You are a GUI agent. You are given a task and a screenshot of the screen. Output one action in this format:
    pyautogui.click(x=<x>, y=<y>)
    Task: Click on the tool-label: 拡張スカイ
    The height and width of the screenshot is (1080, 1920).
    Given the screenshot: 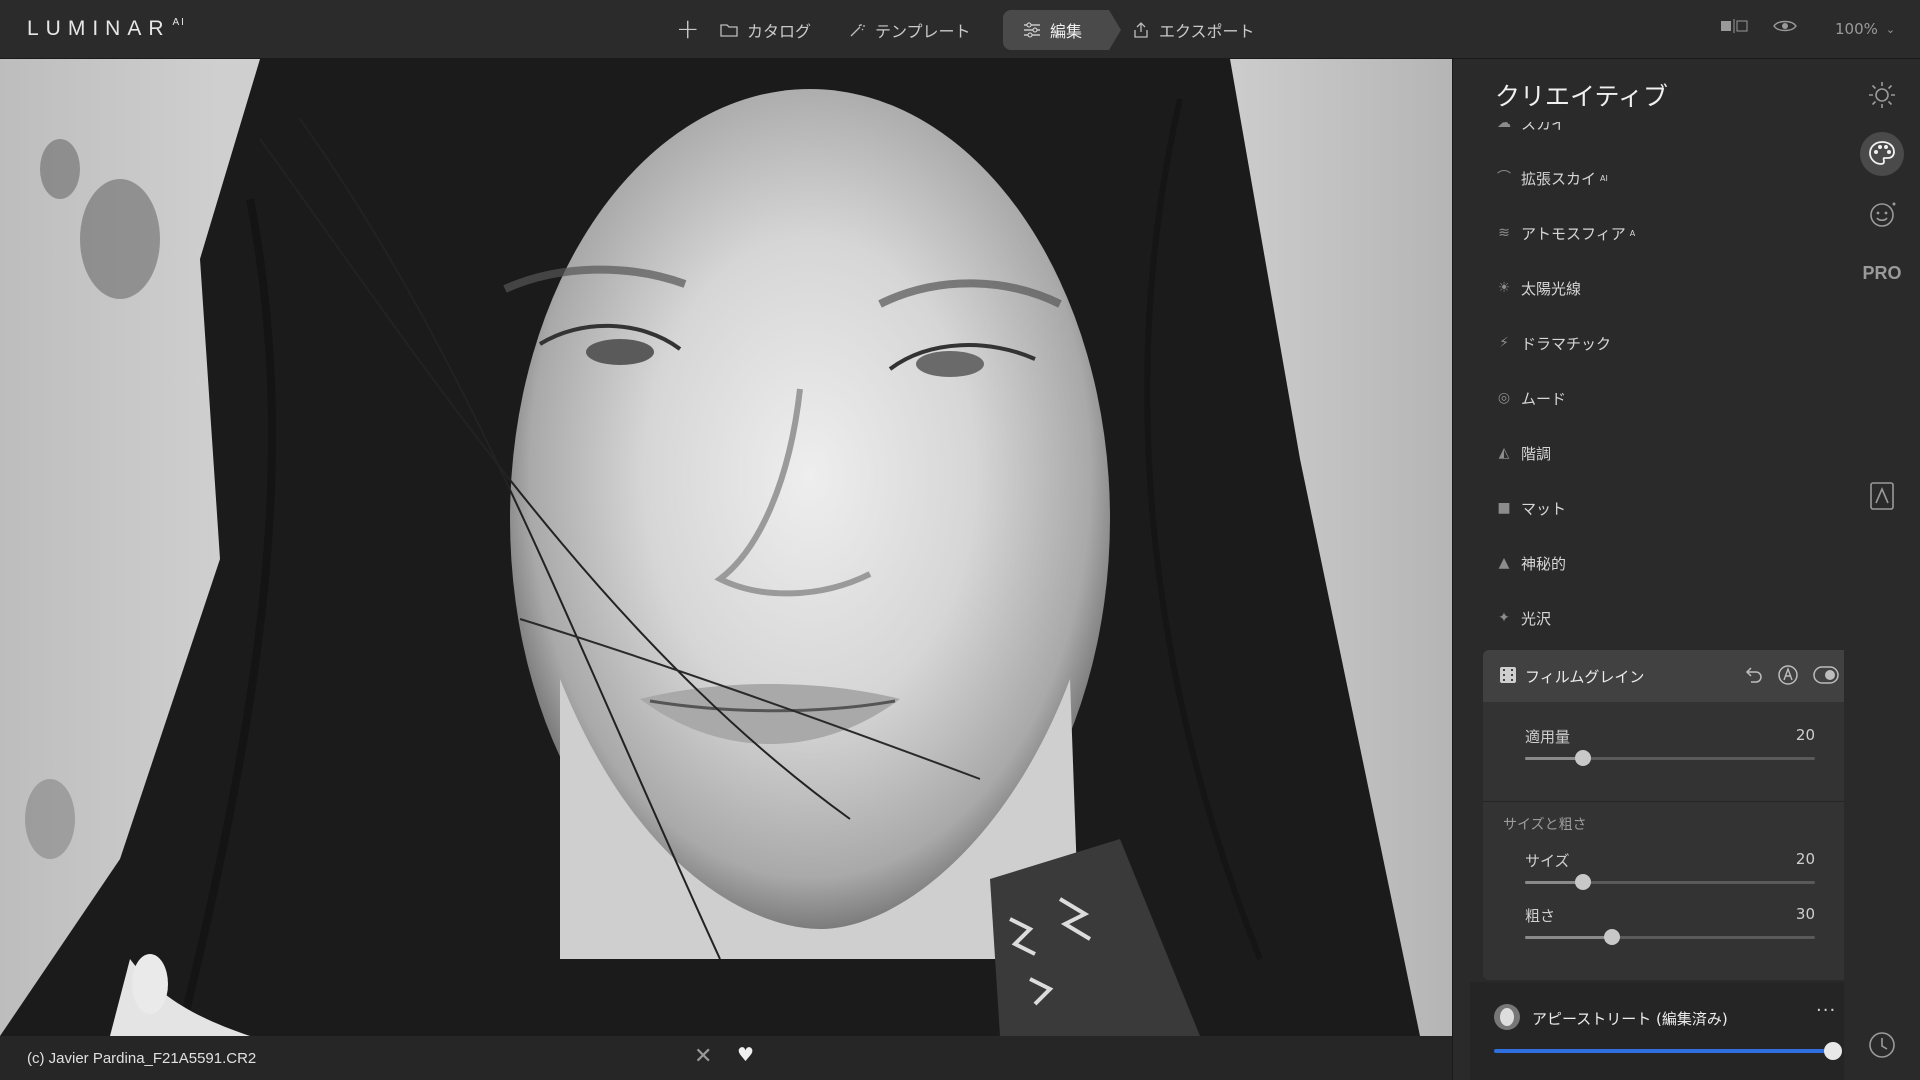 What is the action you would take?
    pyautogui.click(x=1559, y=178)
    